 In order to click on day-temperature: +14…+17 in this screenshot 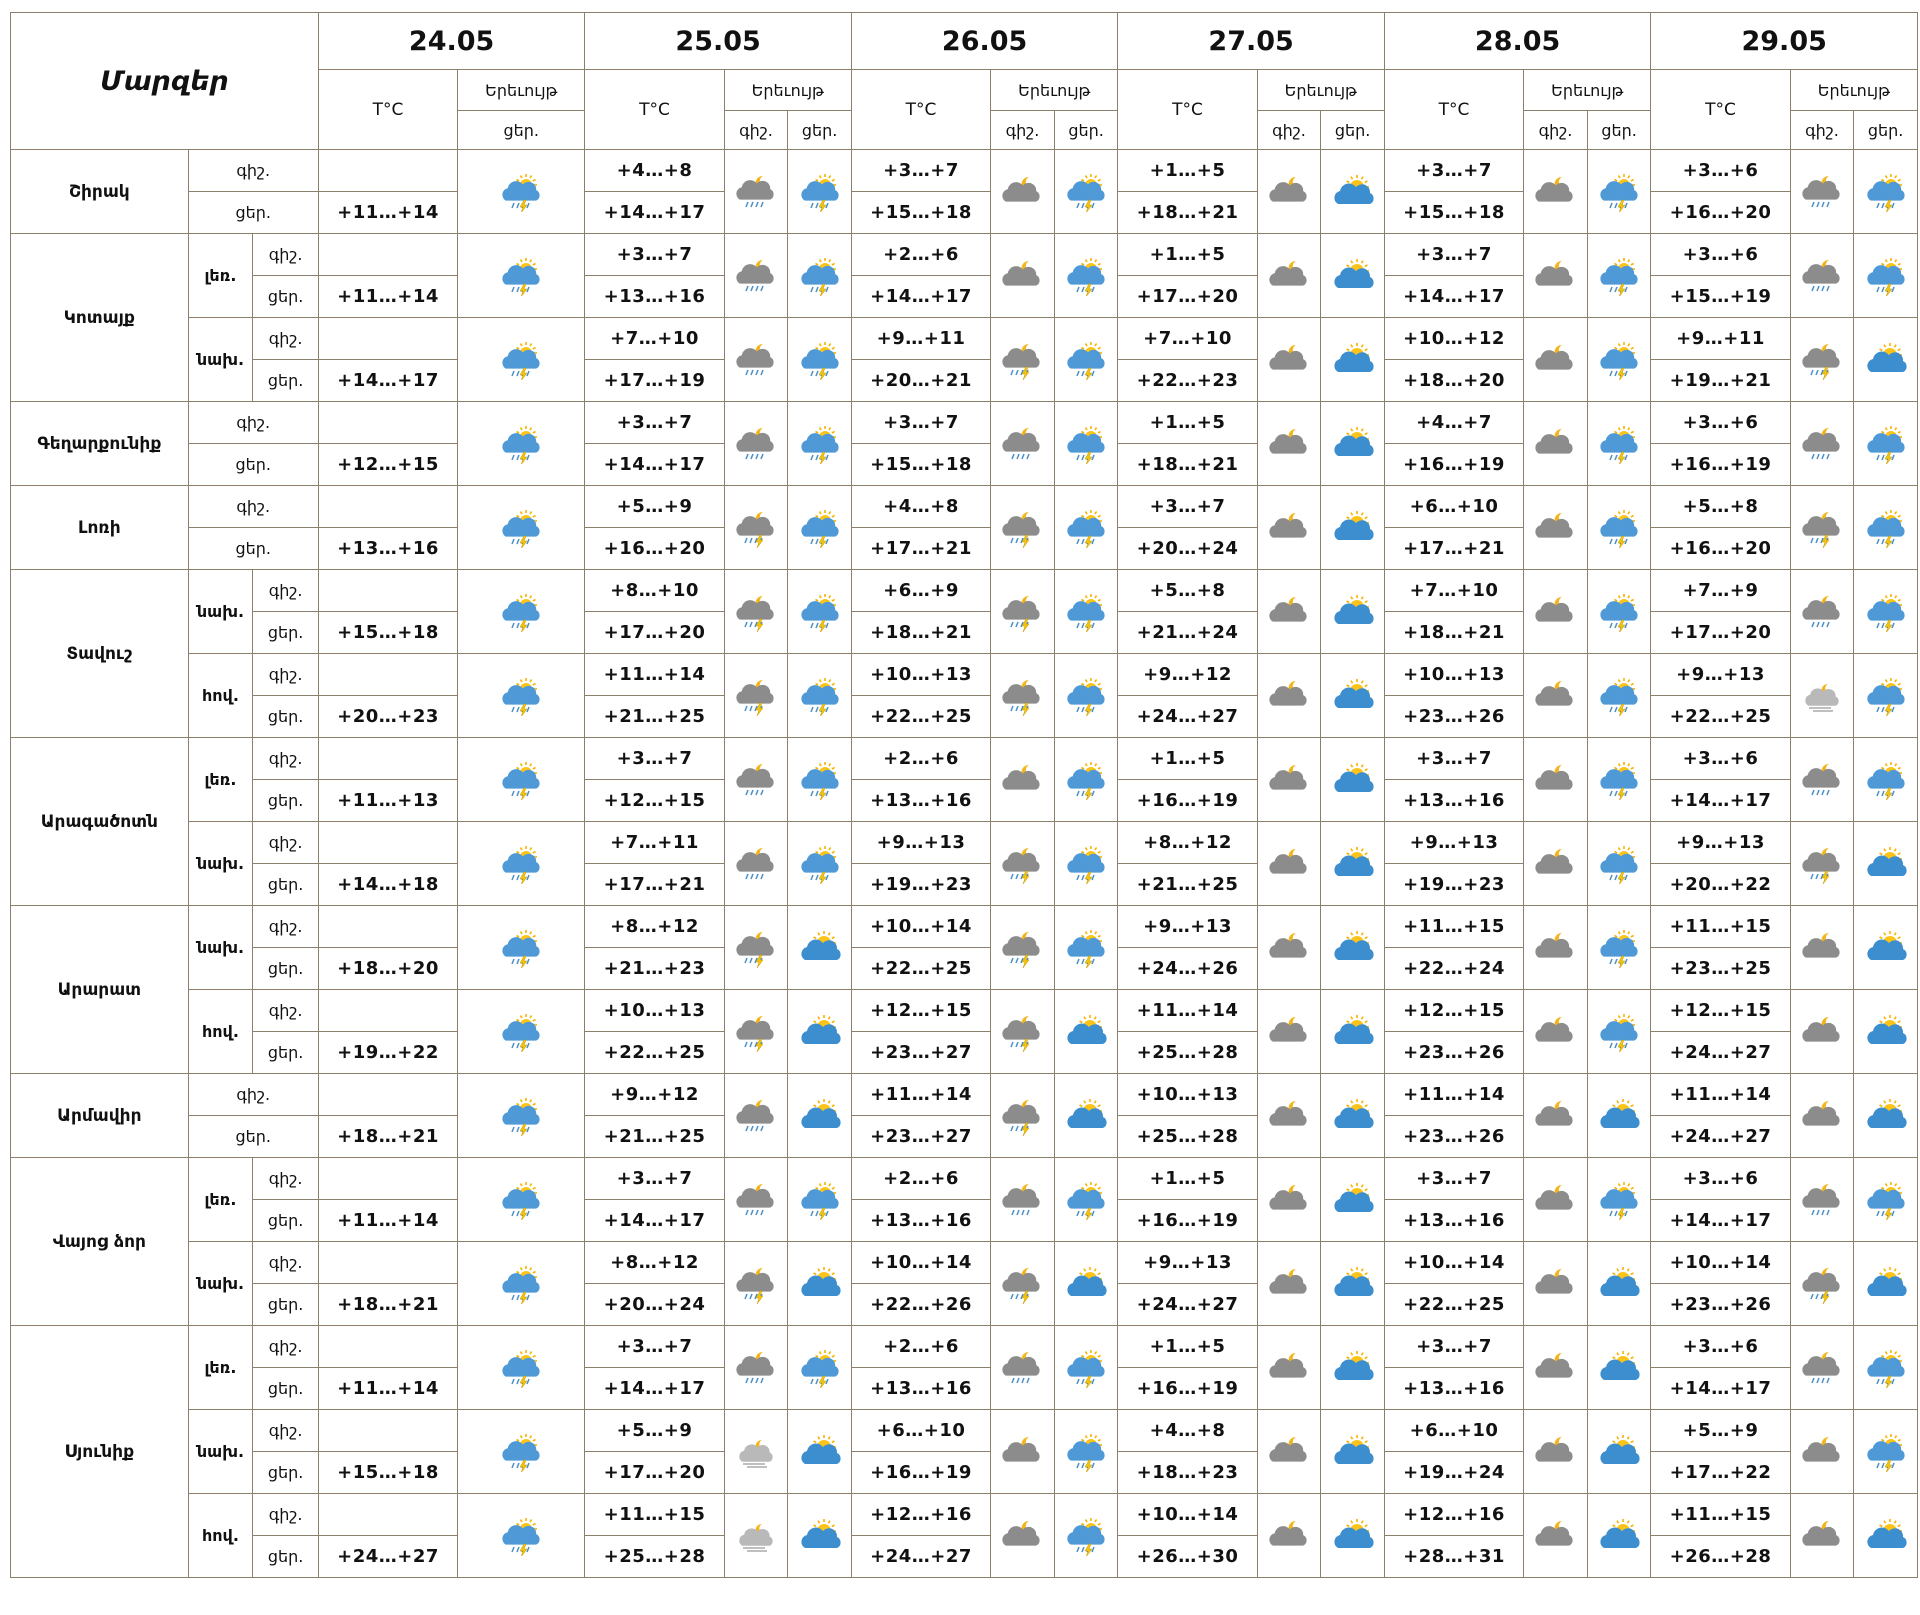, I will do `click(654, 1388)`.